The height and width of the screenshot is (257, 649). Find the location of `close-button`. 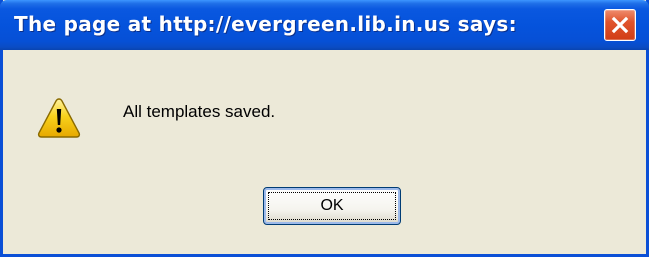

close-button is located at coordinates (620, 25).